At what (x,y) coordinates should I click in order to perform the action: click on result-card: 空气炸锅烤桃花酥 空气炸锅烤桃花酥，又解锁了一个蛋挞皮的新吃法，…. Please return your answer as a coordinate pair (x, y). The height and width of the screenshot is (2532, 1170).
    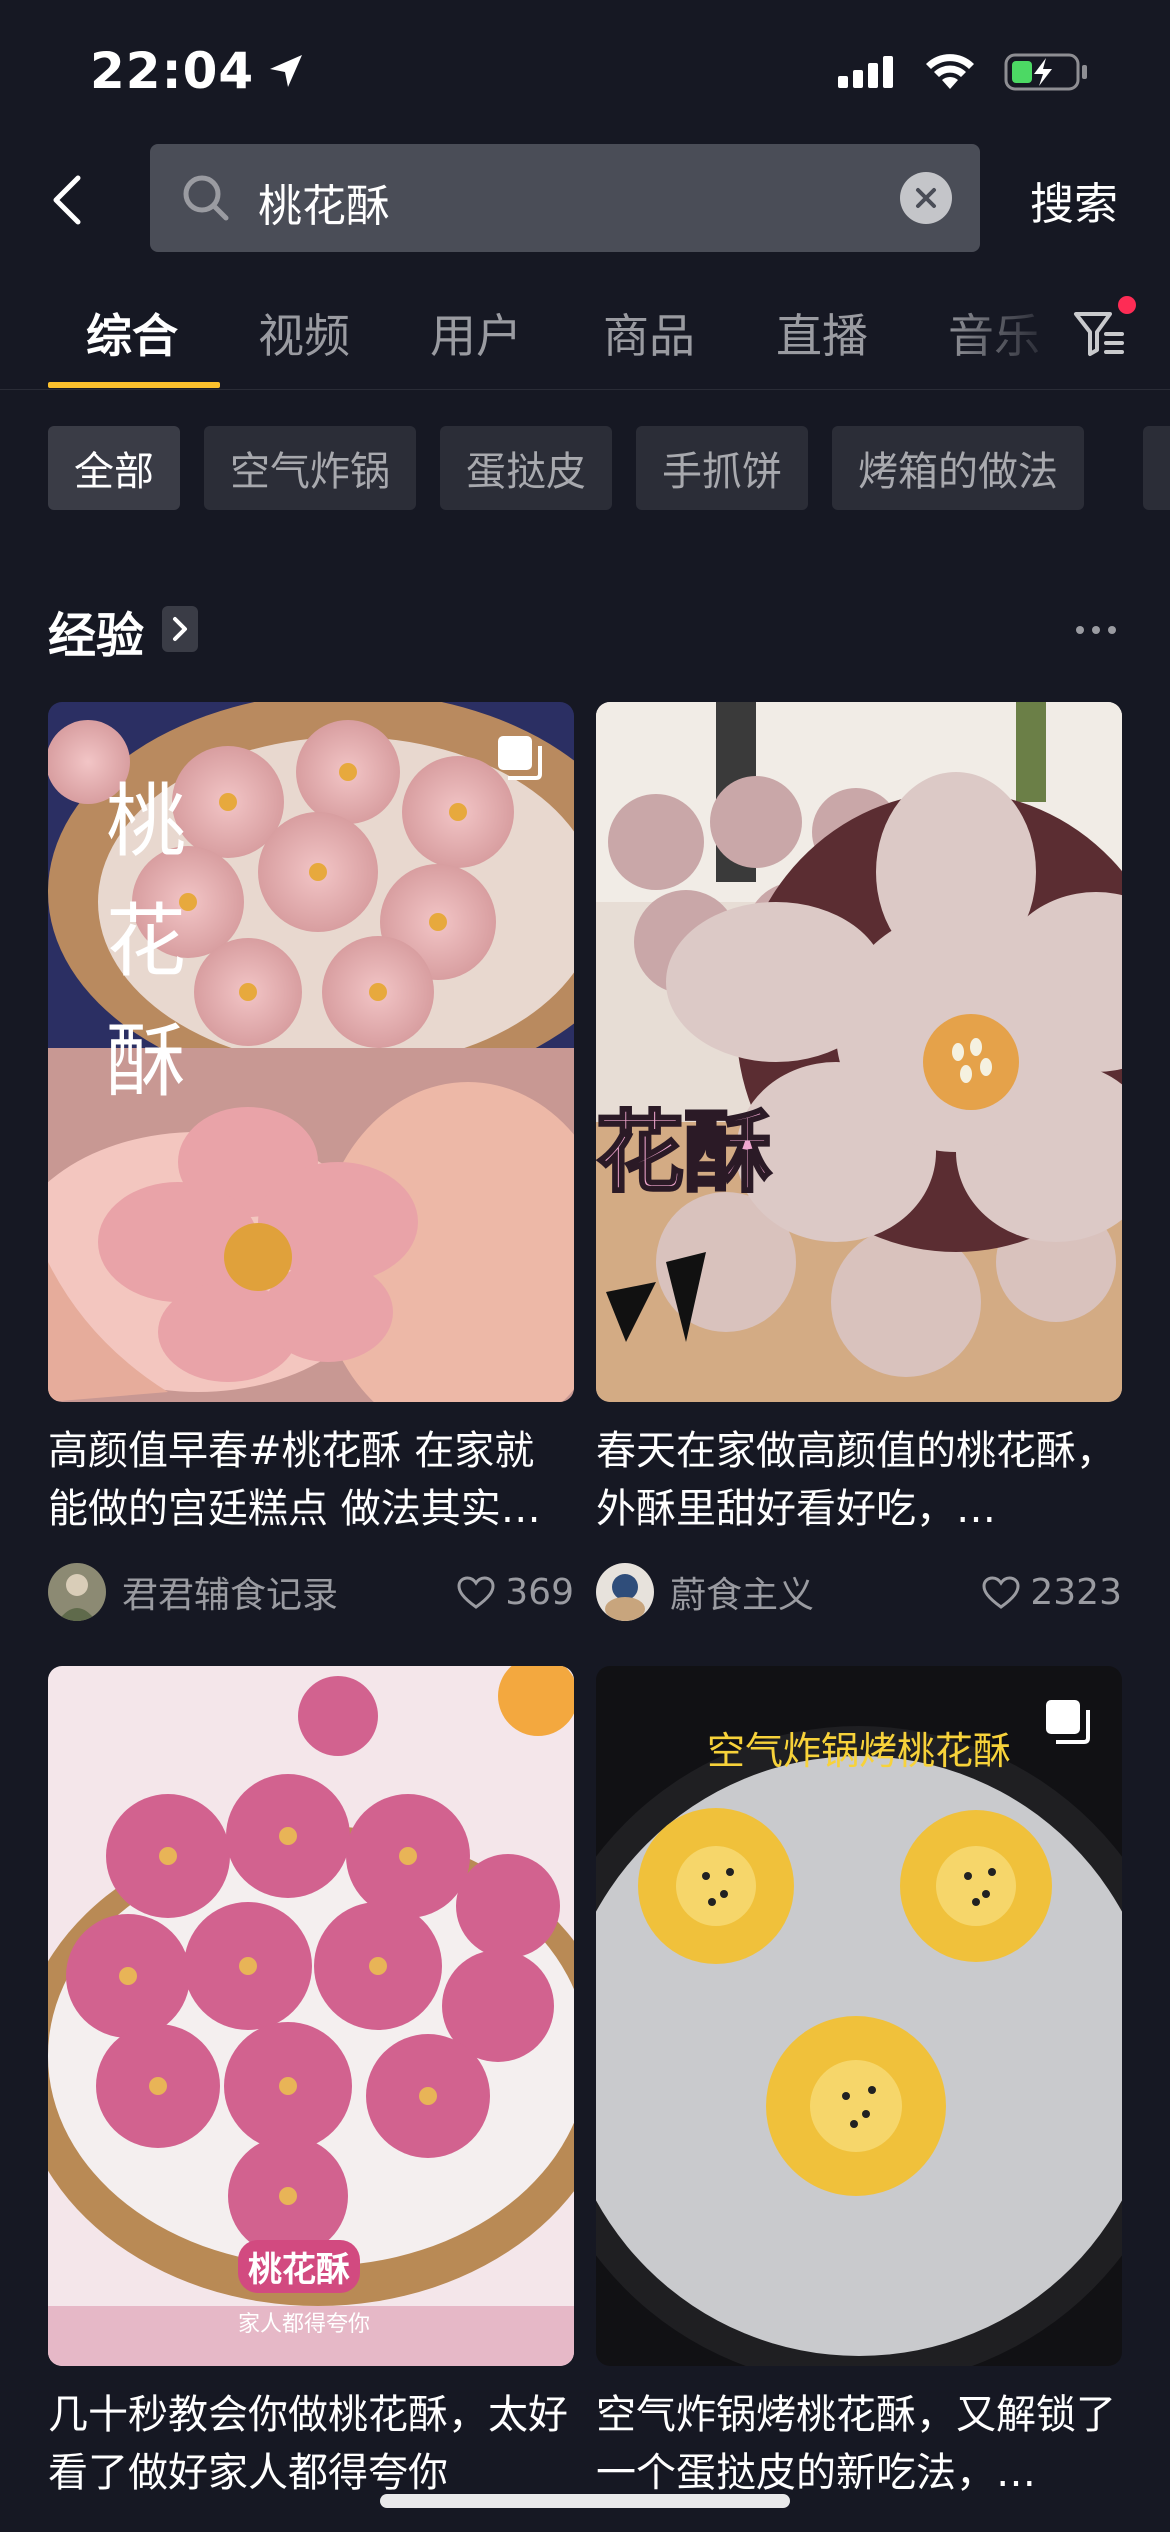
    Looking at the image, I should click on (859, 2084).